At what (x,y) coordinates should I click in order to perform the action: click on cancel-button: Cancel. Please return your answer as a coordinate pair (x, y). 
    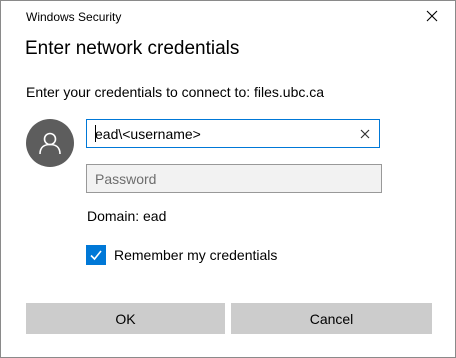
    Looking at the image, I should click on (331, 318).